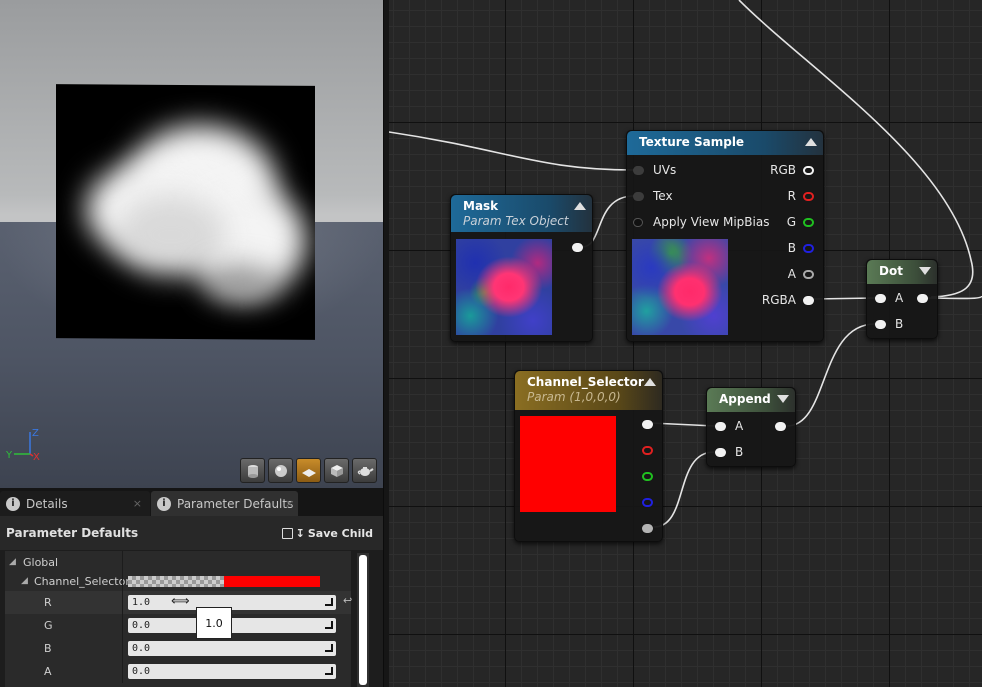  Describe the element at coordinates (48, 602) in the screenshot. I see `row-r-label: R` at that location.